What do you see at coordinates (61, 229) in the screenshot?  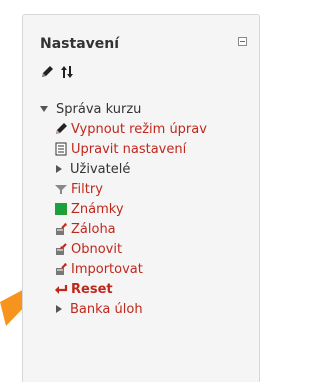 I see `backup-icon` at bounding box center [61, 229].